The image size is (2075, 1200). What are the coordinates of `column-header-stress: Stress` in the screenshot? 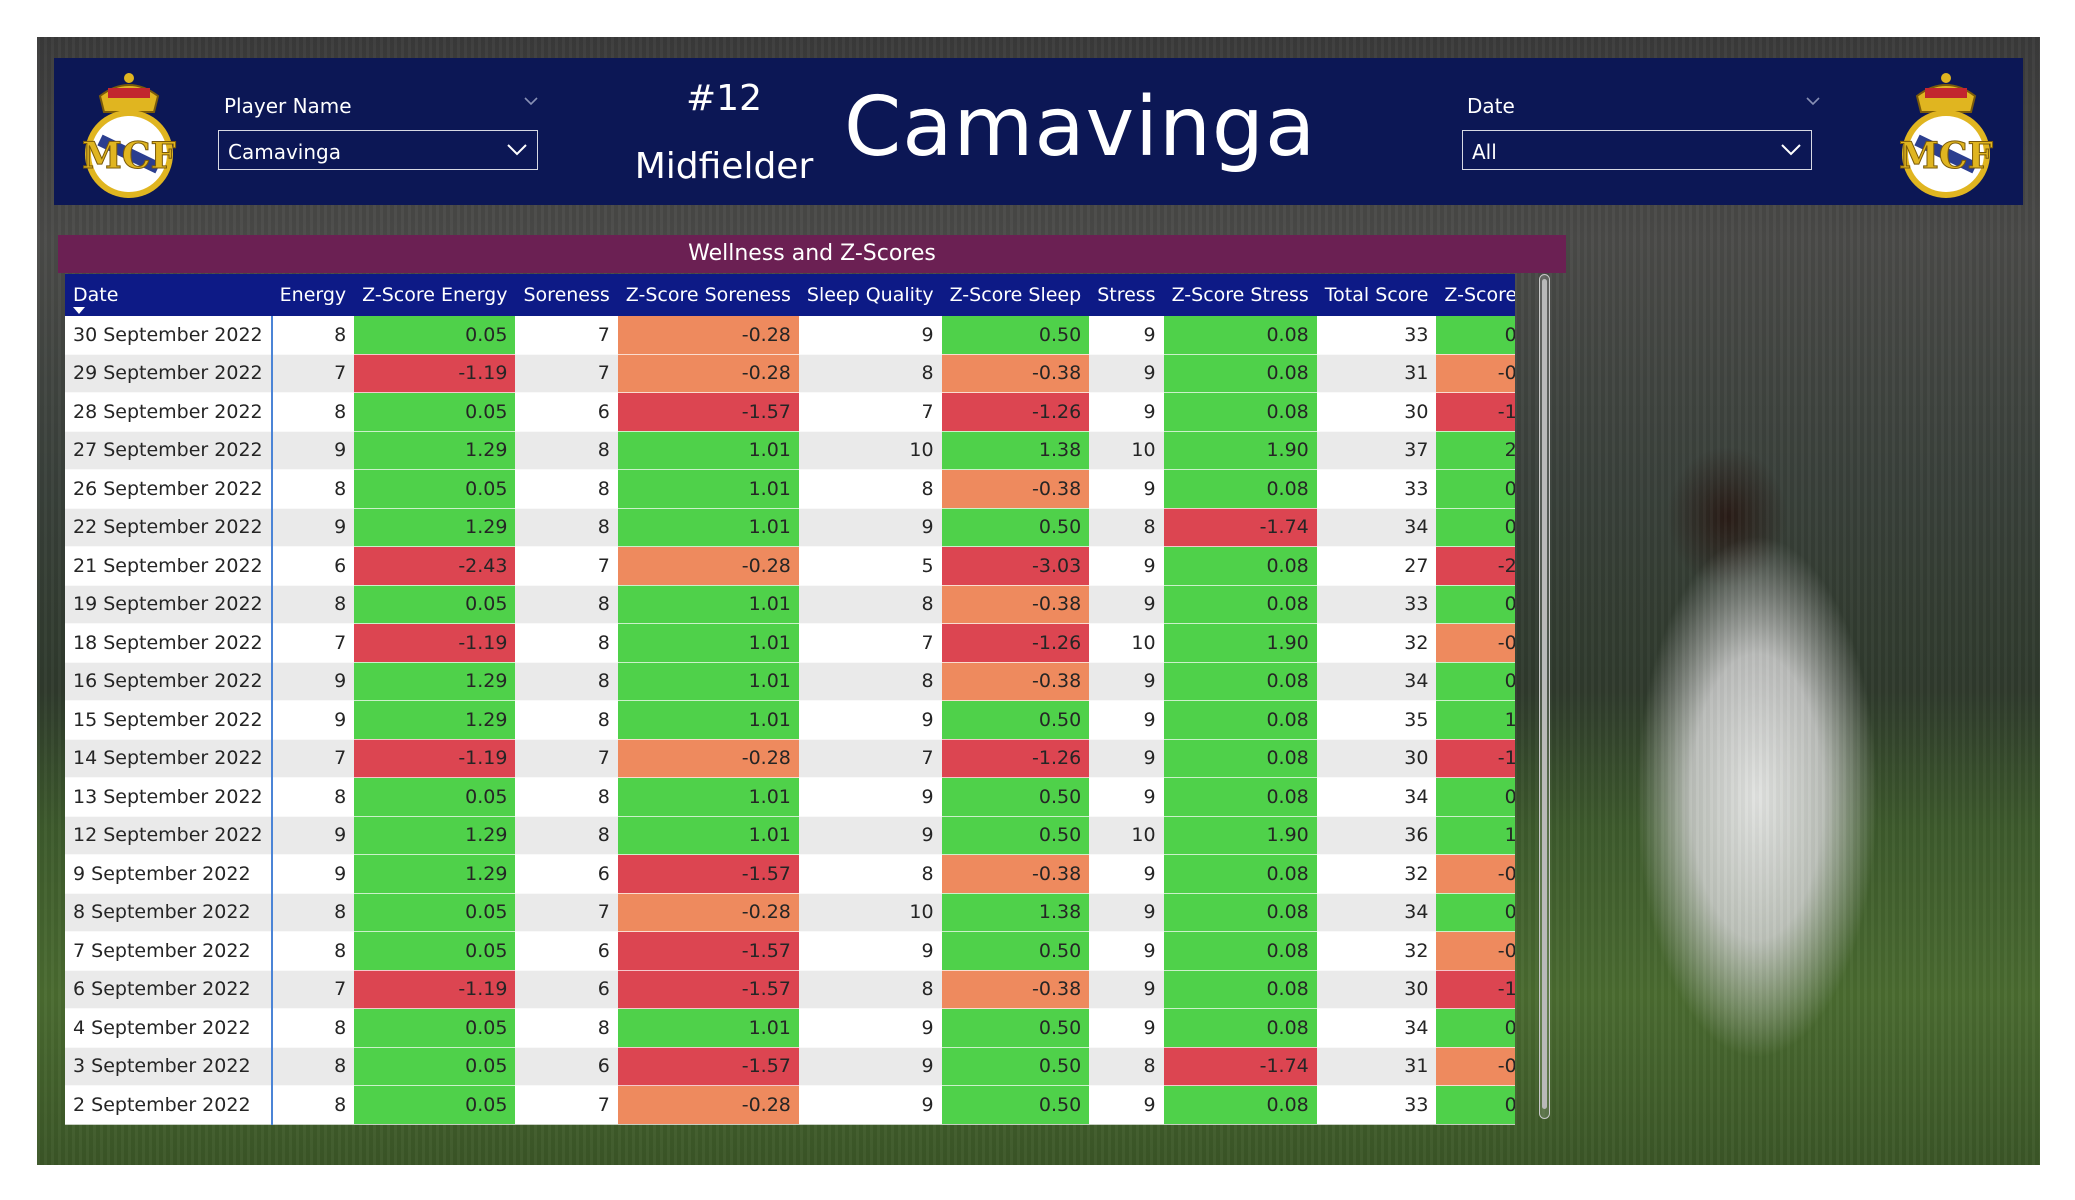 It's located at (1126, 295).